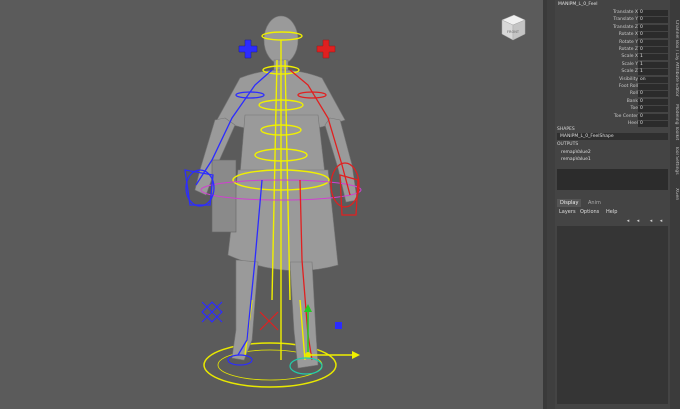 The image size is (680, 409). Describe the element at coordinates (628, 49) in the screenshot. I see `attribute-label: Rotate Z` at that location.